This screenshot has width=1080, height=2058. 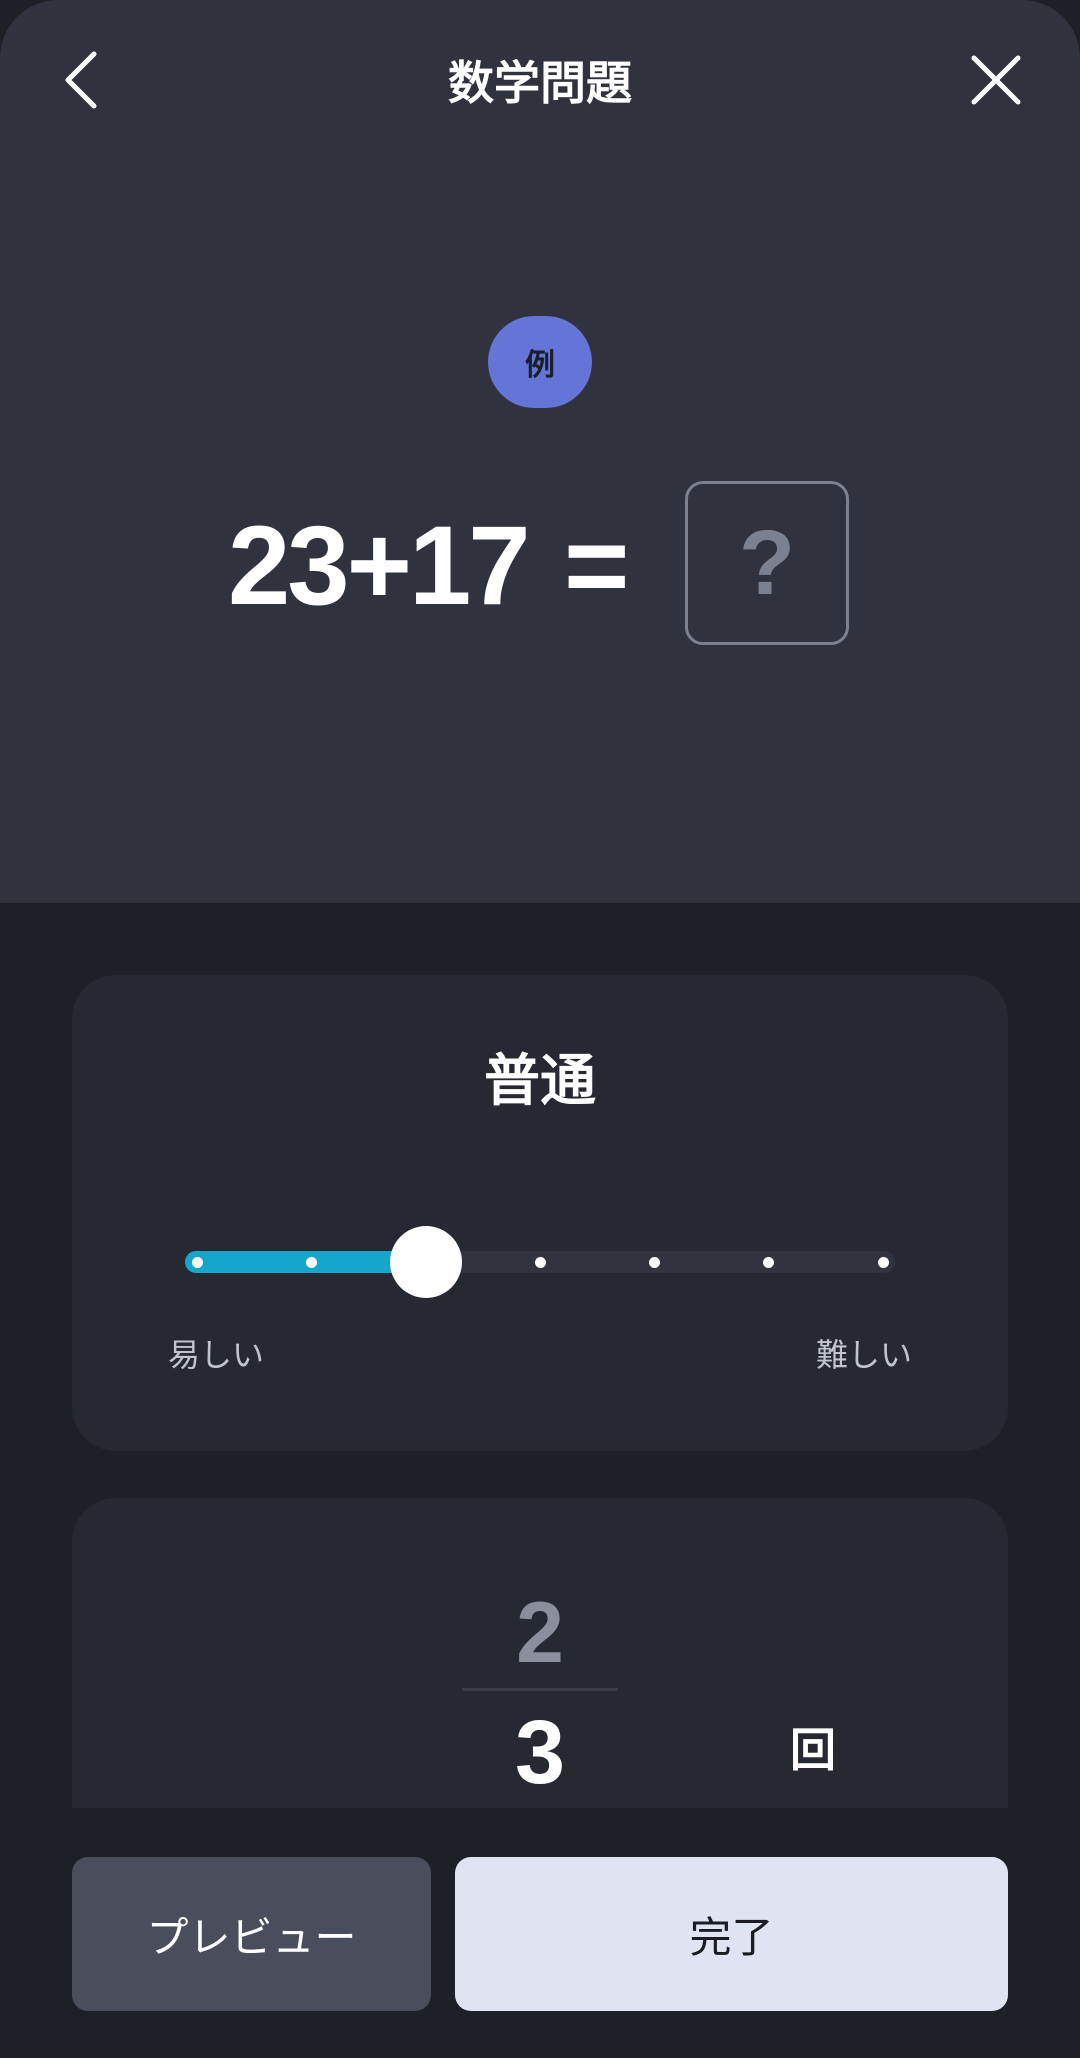 What do you see at coordinates (540, 1753) in the screenshot?
I see `picker-option-selected: 3` at bounding box center [540, 1753].